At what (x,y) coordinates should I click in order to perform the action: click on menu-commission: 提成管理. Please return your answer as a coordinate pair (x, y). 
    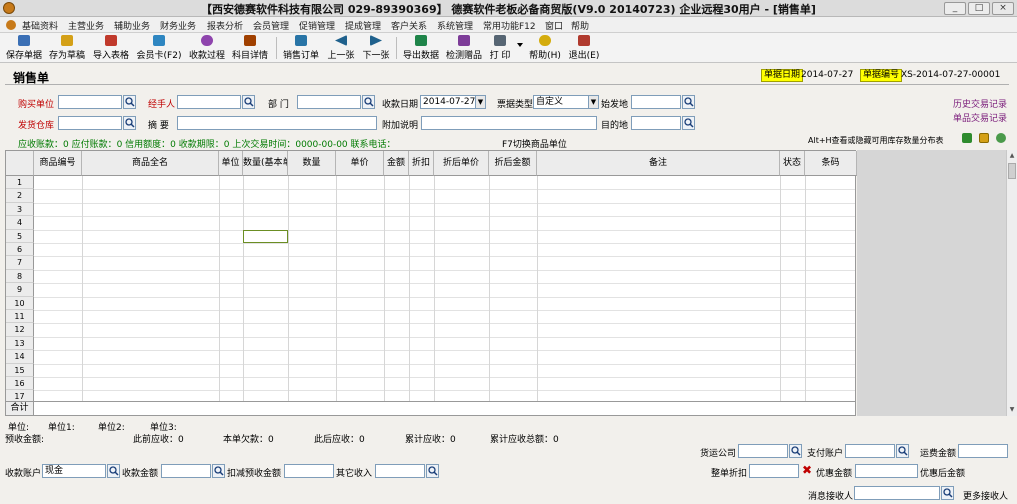
    Looking at the image, I should click on (363, 25).